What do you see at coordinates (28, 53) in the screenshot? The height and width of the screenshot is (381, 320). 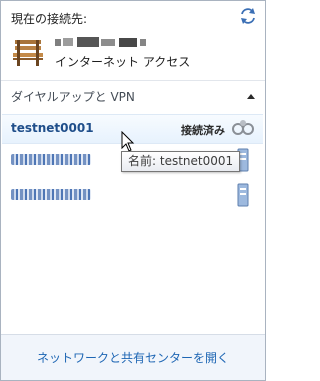 I see `bench-icon` at bounding box center [28, 53].